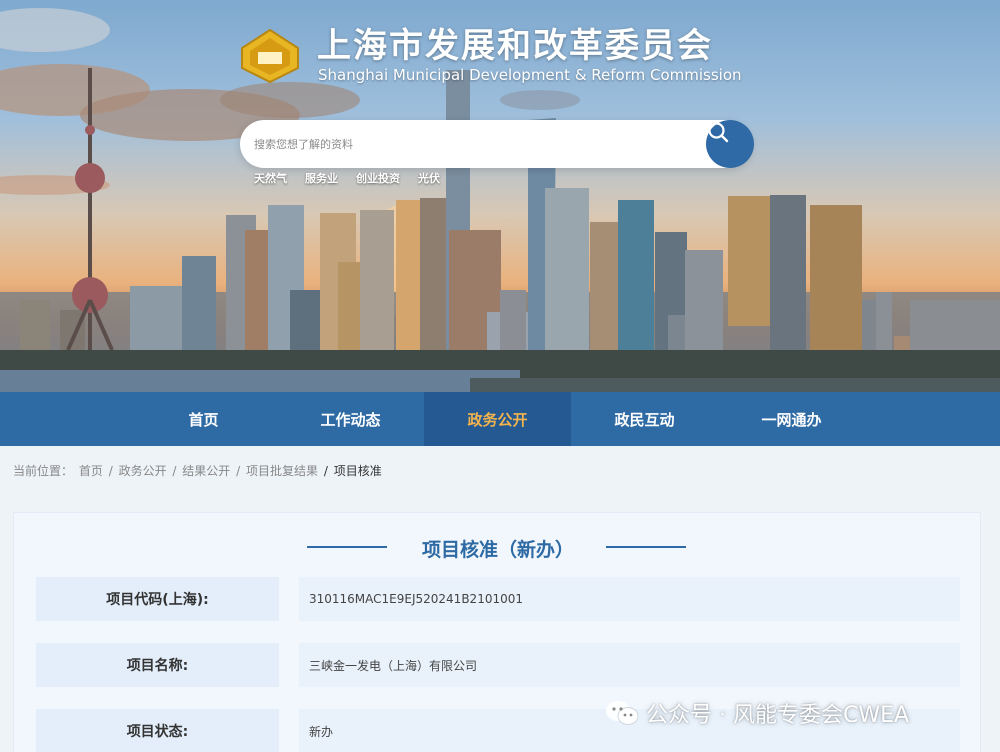  I want to click on breadcrumb-link: 项目批复结果, so click(282, 471).